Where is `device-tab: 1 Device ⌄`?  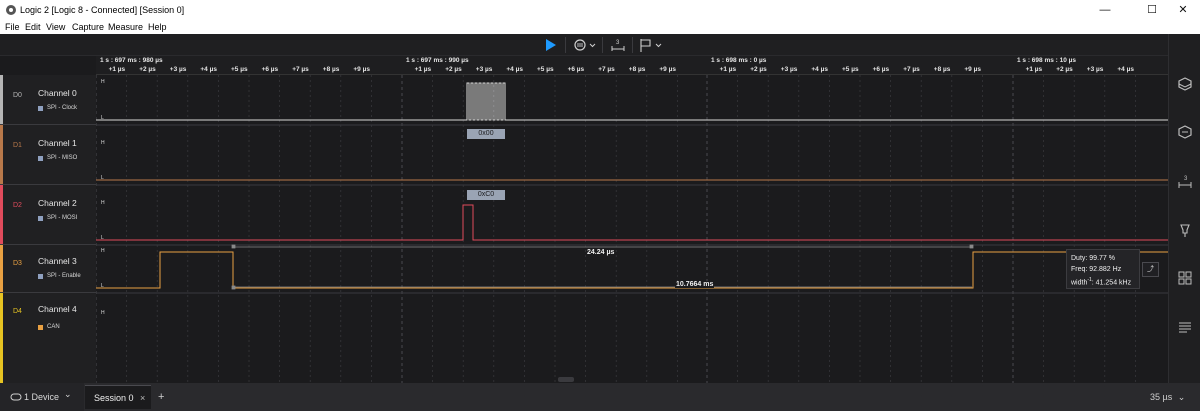
device-tab: 1 Device ⌄ is located at coordinates (42, 397).